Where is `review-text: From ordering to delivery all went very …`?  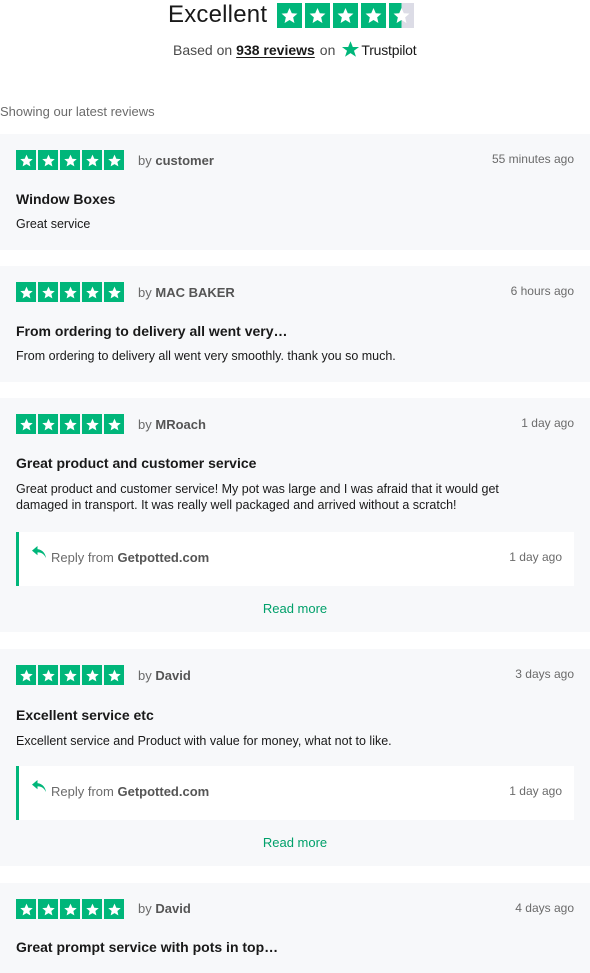 review-text: From ordering to delivery all went very … is located at coordinates (206, 356).